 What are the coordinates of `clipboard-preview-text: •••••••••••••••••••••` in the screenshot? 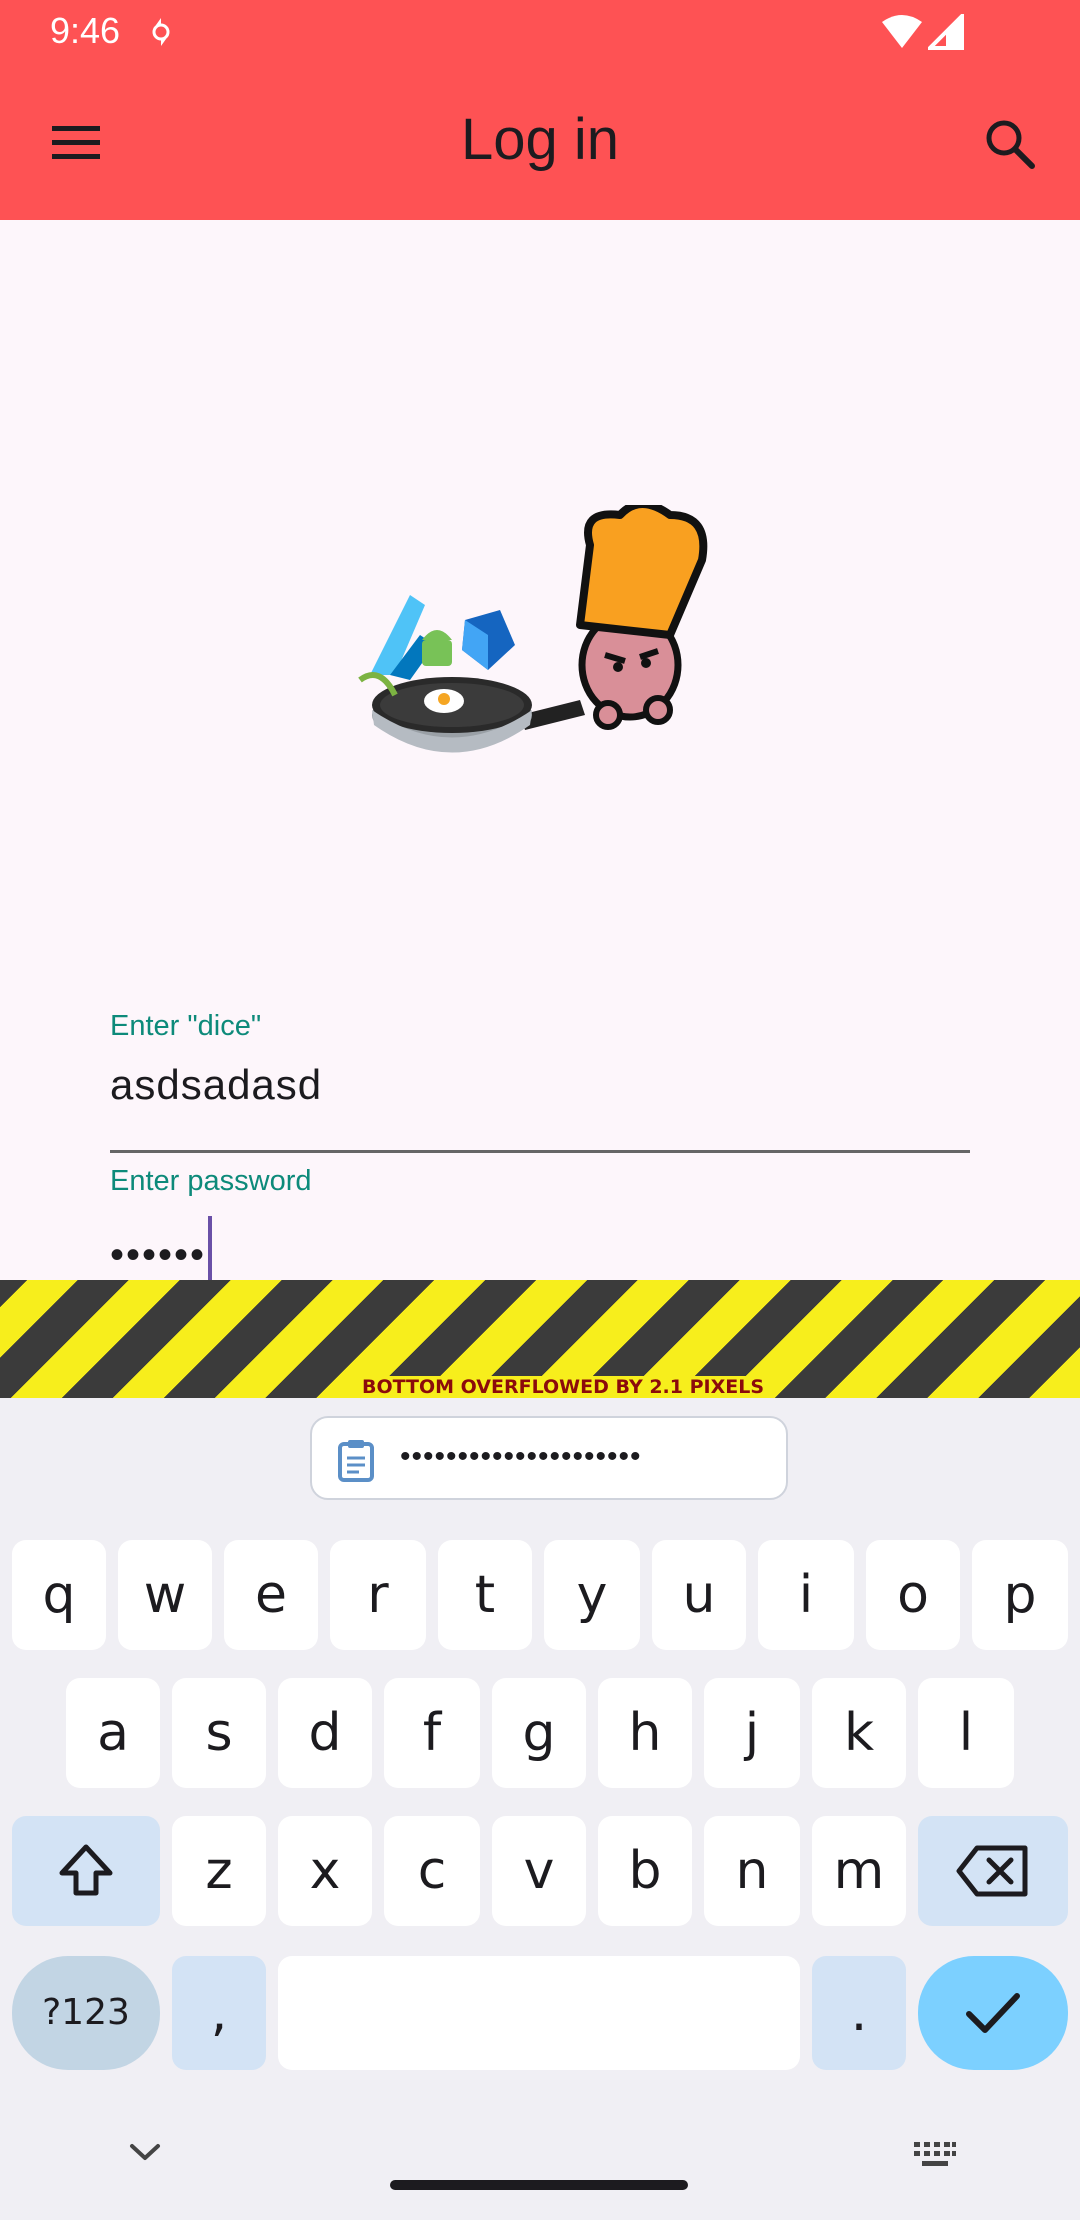 It's located at (521, 1456).